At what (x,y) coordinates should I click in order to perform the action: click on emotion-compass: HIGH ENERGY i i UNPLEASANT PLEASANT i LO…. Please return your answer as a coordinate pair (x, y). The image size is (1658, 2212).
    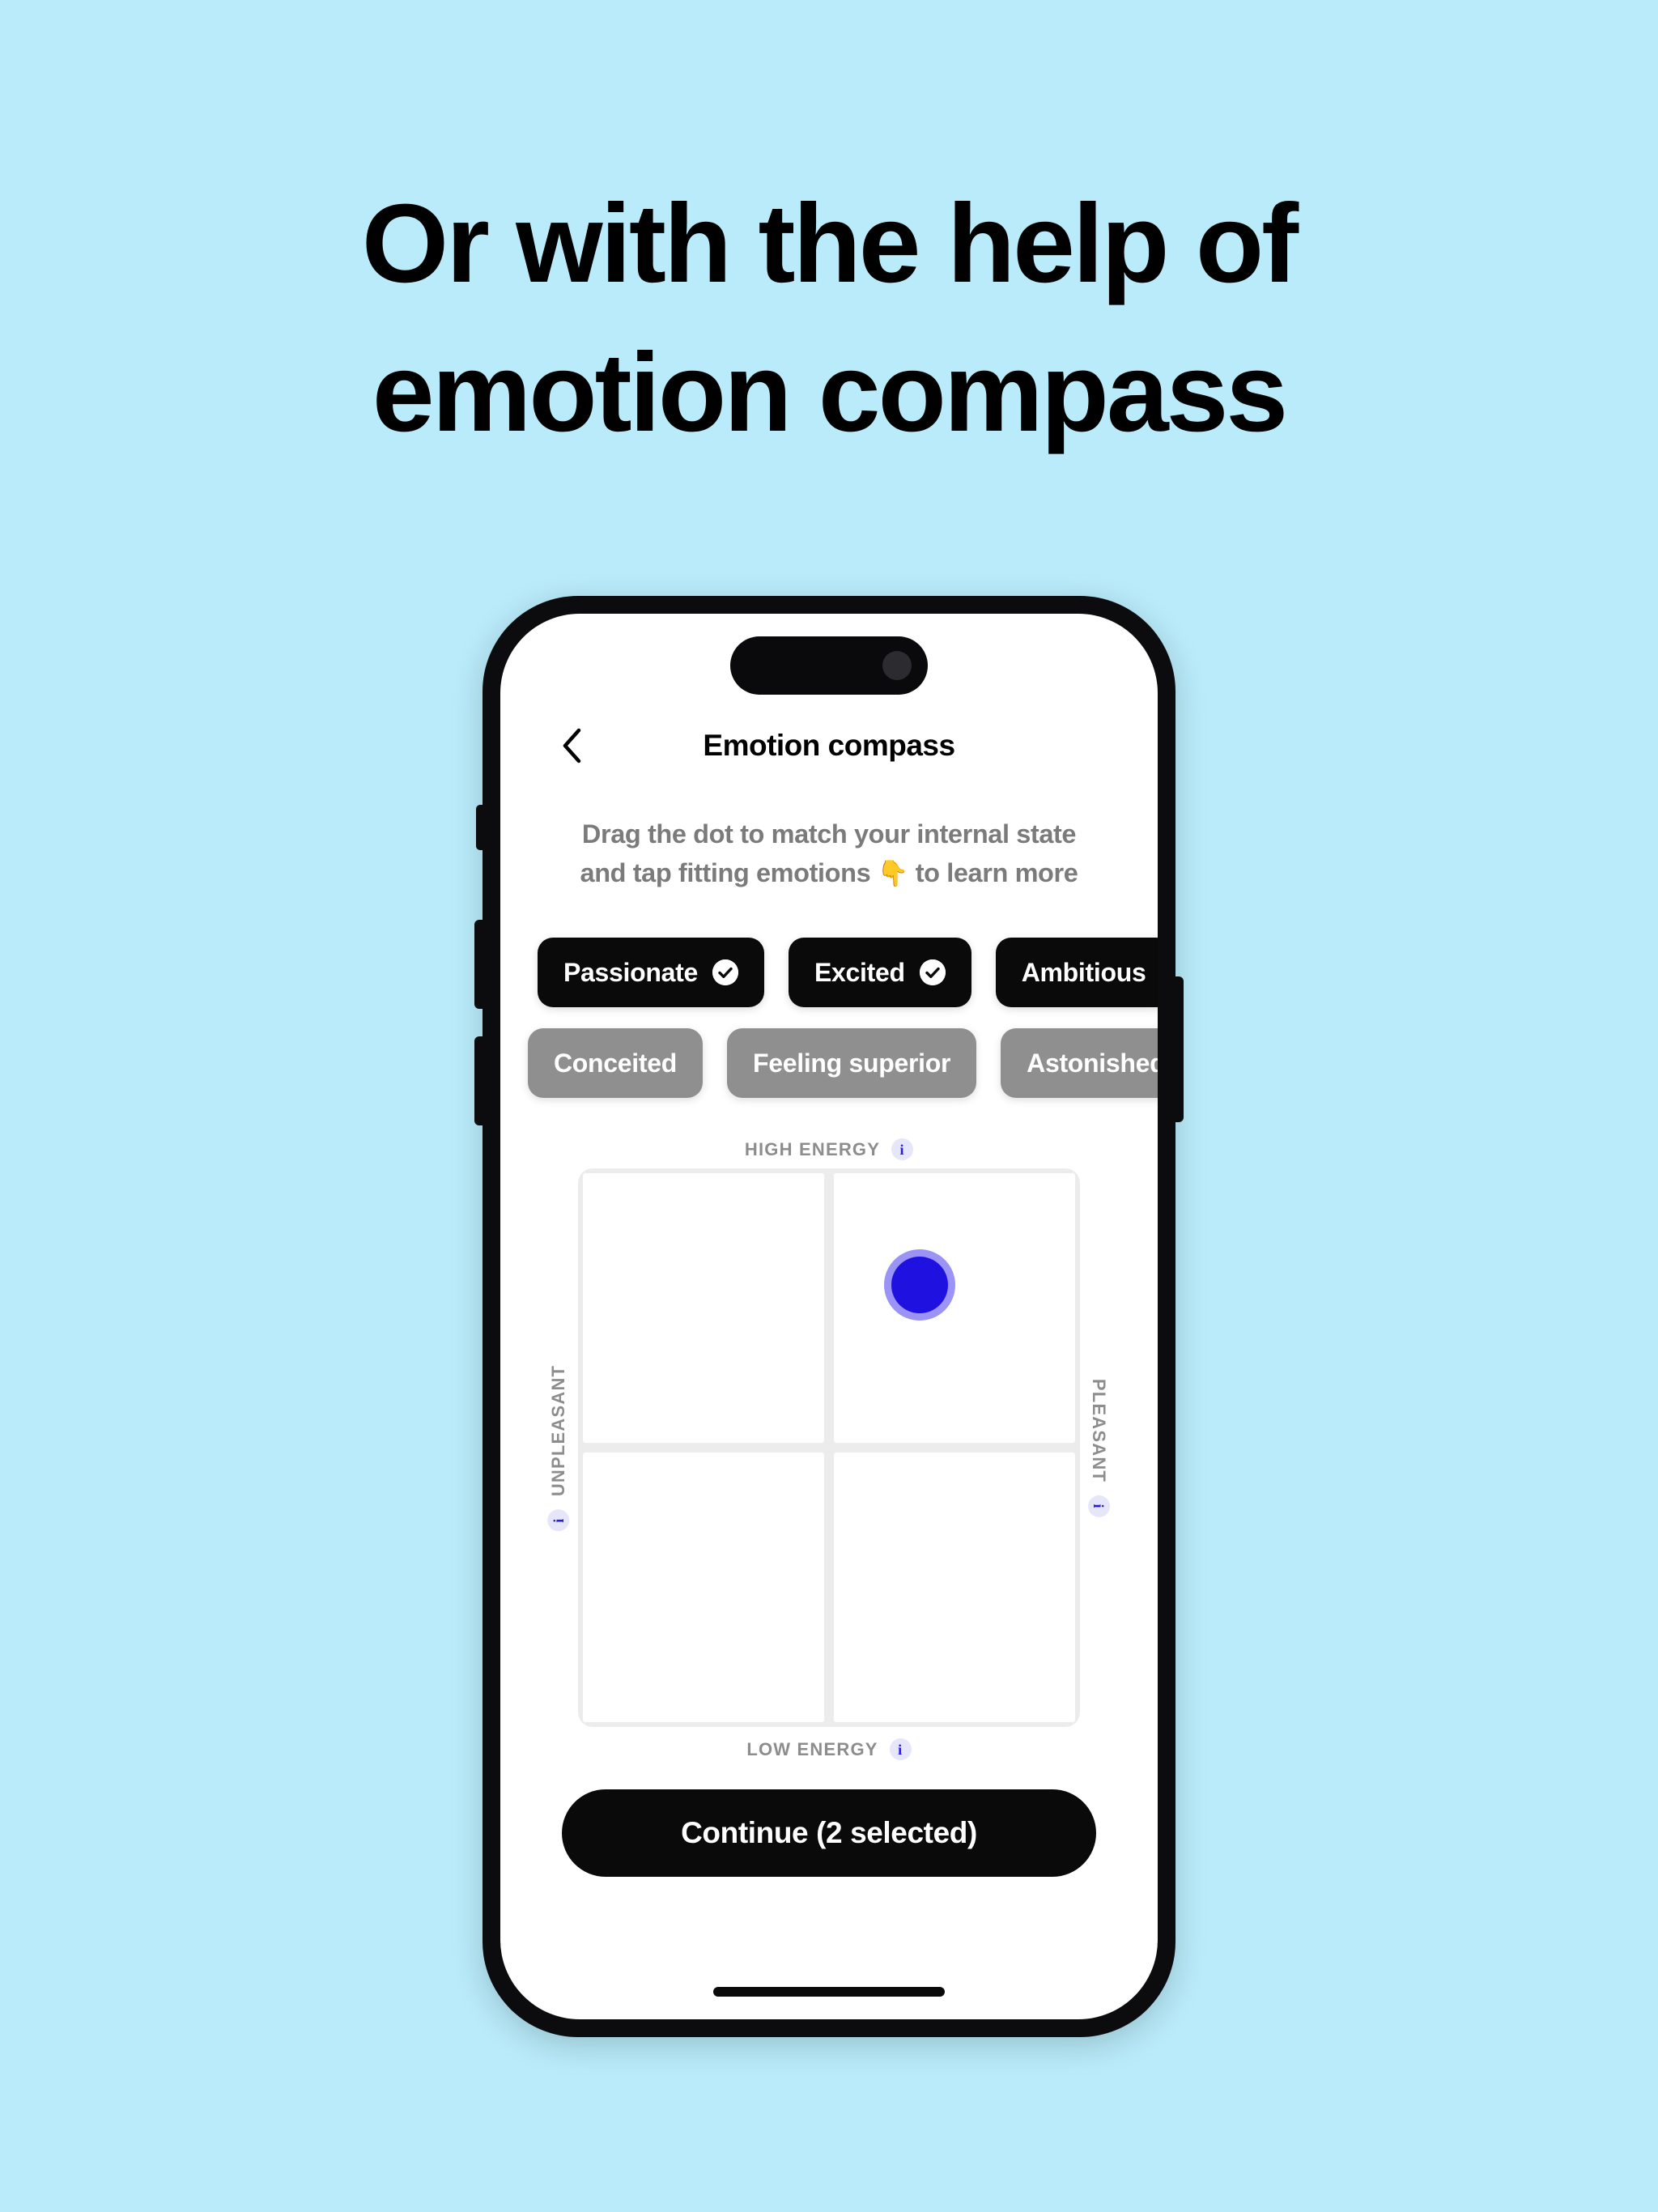
    Looking at the image, I should click on (829, 1449).